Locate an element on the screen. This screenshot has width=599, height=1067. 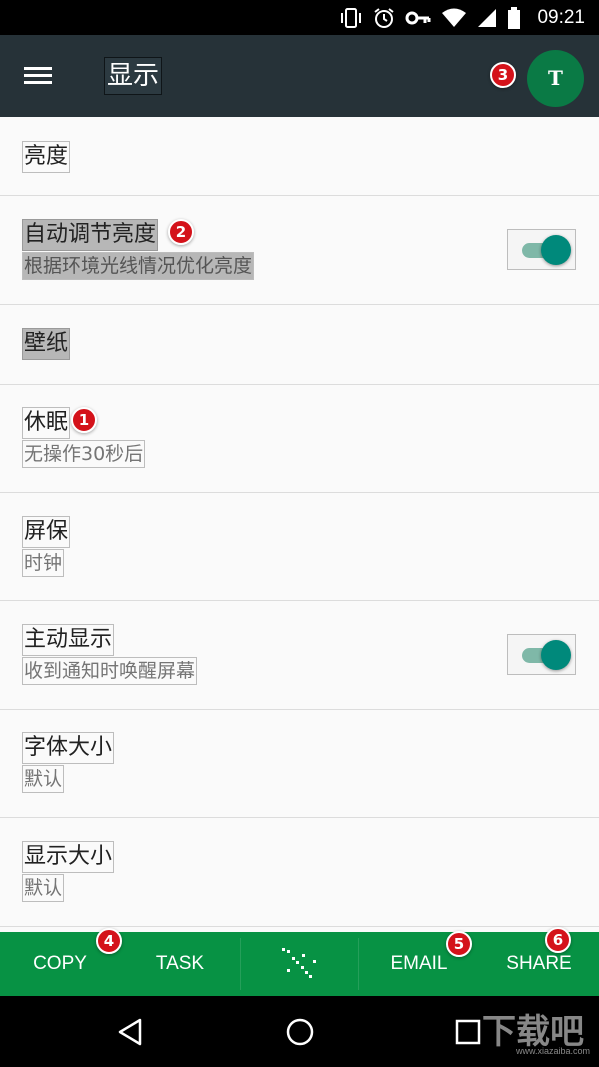
setting-title: 显示大小 is located at coordinates (68, 857).